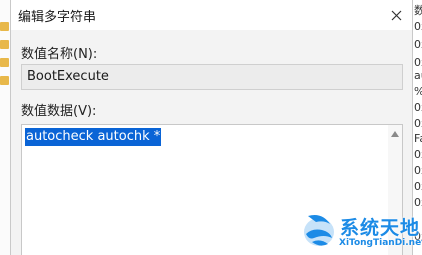 The width and height of the screenshot is (422, 255). What do you see at coordinates (59, 111) in the screenshot?
I see `value-data-label: 数值数据(V):` at bounding box center [59, 111].